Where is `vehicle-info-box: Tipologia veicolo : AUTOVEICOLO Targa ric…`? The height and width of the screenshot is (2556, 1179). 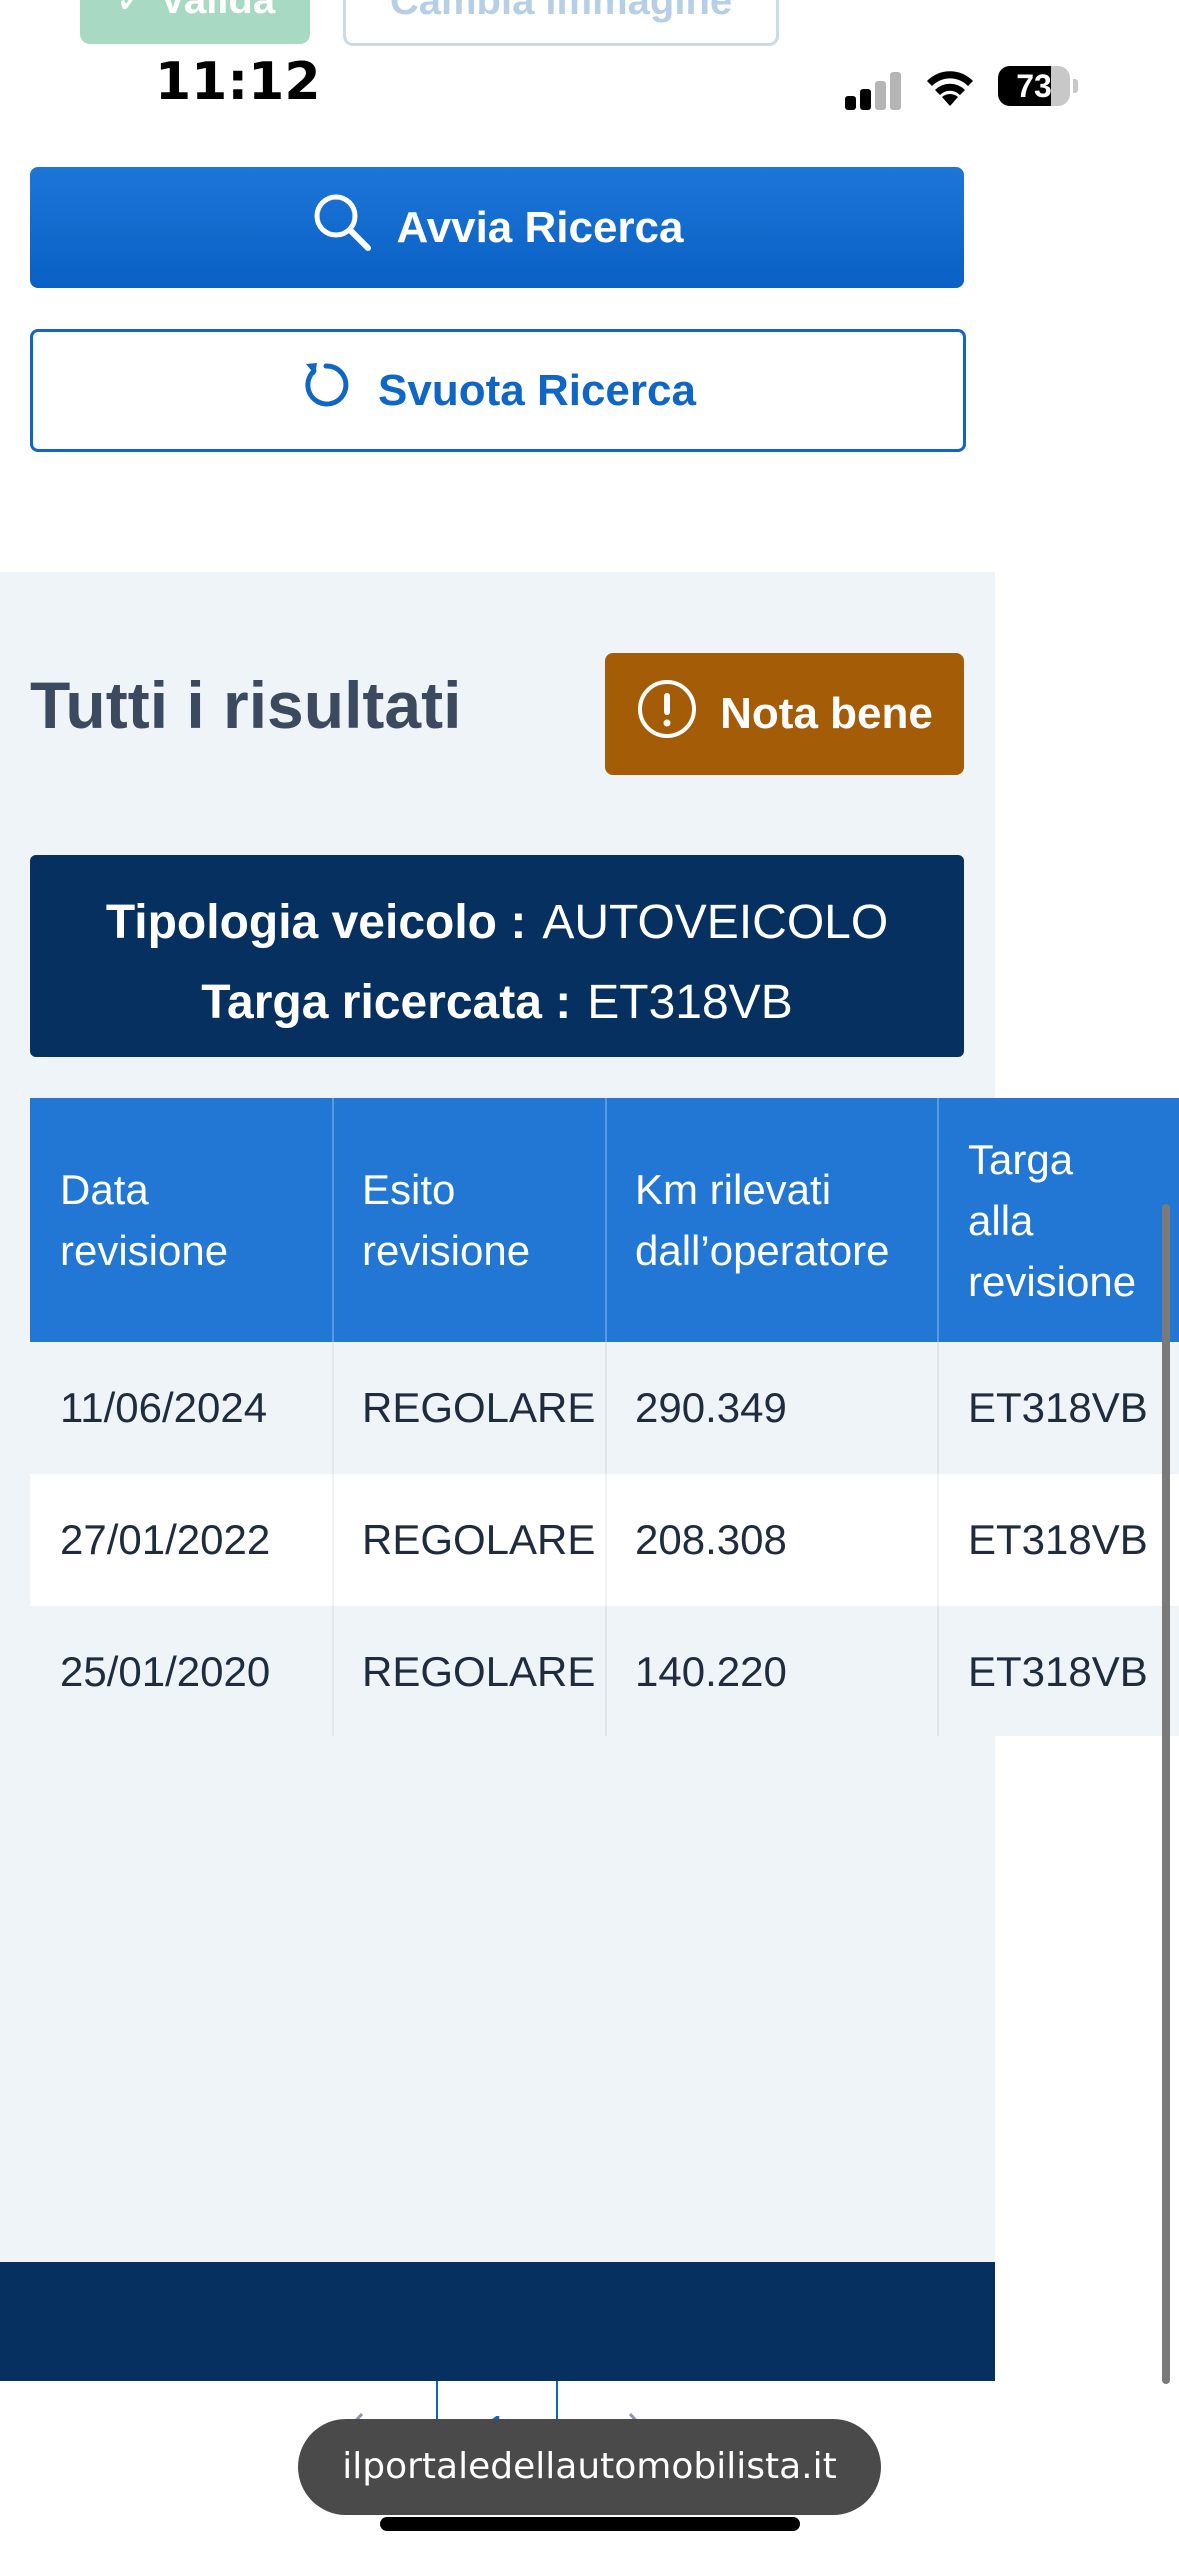
vehicle-info-box: Tipologia veicolo : AUTOVEICOLO Targa ric… is located at coordinates (497, 956).